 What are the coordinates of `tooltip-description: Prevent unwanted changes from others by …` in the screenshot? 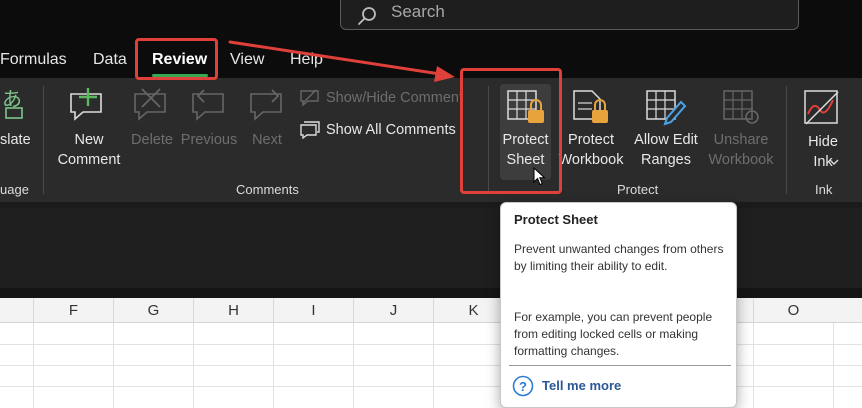 It's located at (619, 257).